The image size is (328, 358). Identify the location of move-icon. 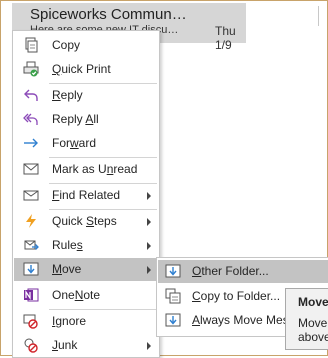
(31, 269).